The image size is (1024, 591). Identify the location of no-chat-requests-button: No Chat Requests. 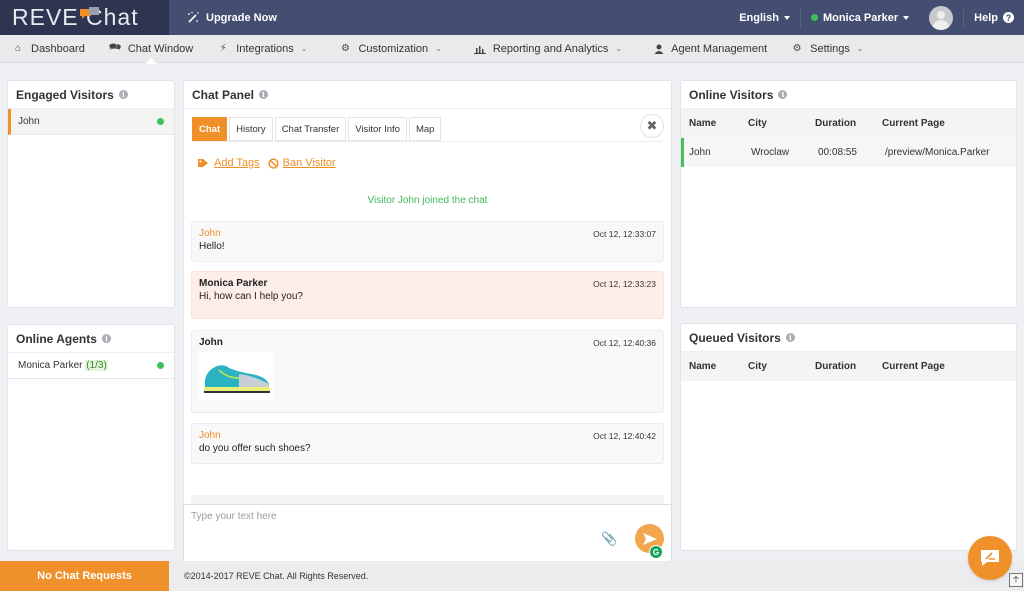
(84, 576).